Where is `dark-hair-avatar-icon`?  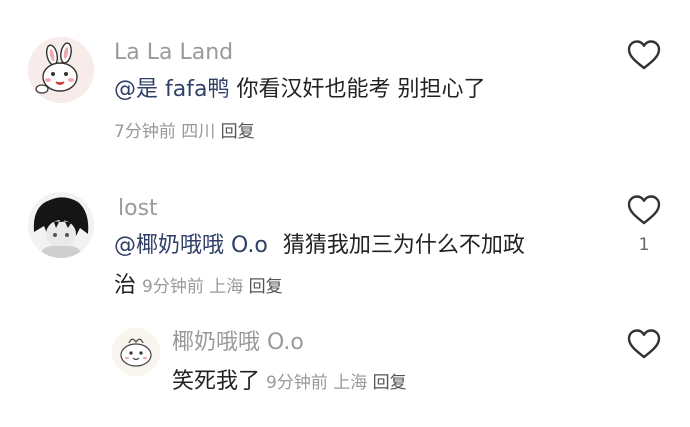
dark-hair-avatar-icon is located at coordinates (61, 225).